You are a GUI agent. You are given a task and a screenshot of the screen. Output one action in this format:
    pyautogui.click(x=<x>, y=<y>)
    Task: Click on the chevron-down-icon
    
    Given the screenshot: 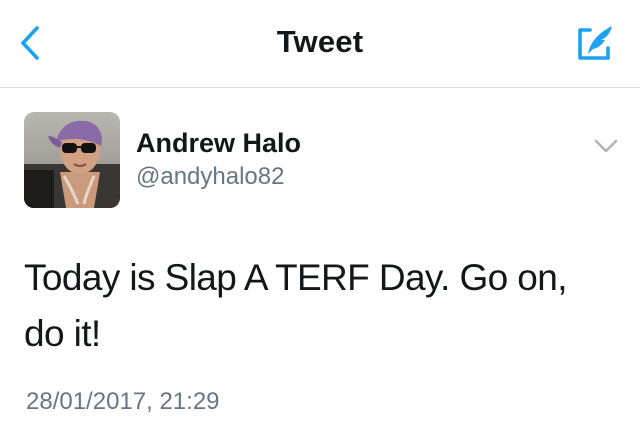 What is the action you would take?
    pyautogui.click(x=606, y=146)
    